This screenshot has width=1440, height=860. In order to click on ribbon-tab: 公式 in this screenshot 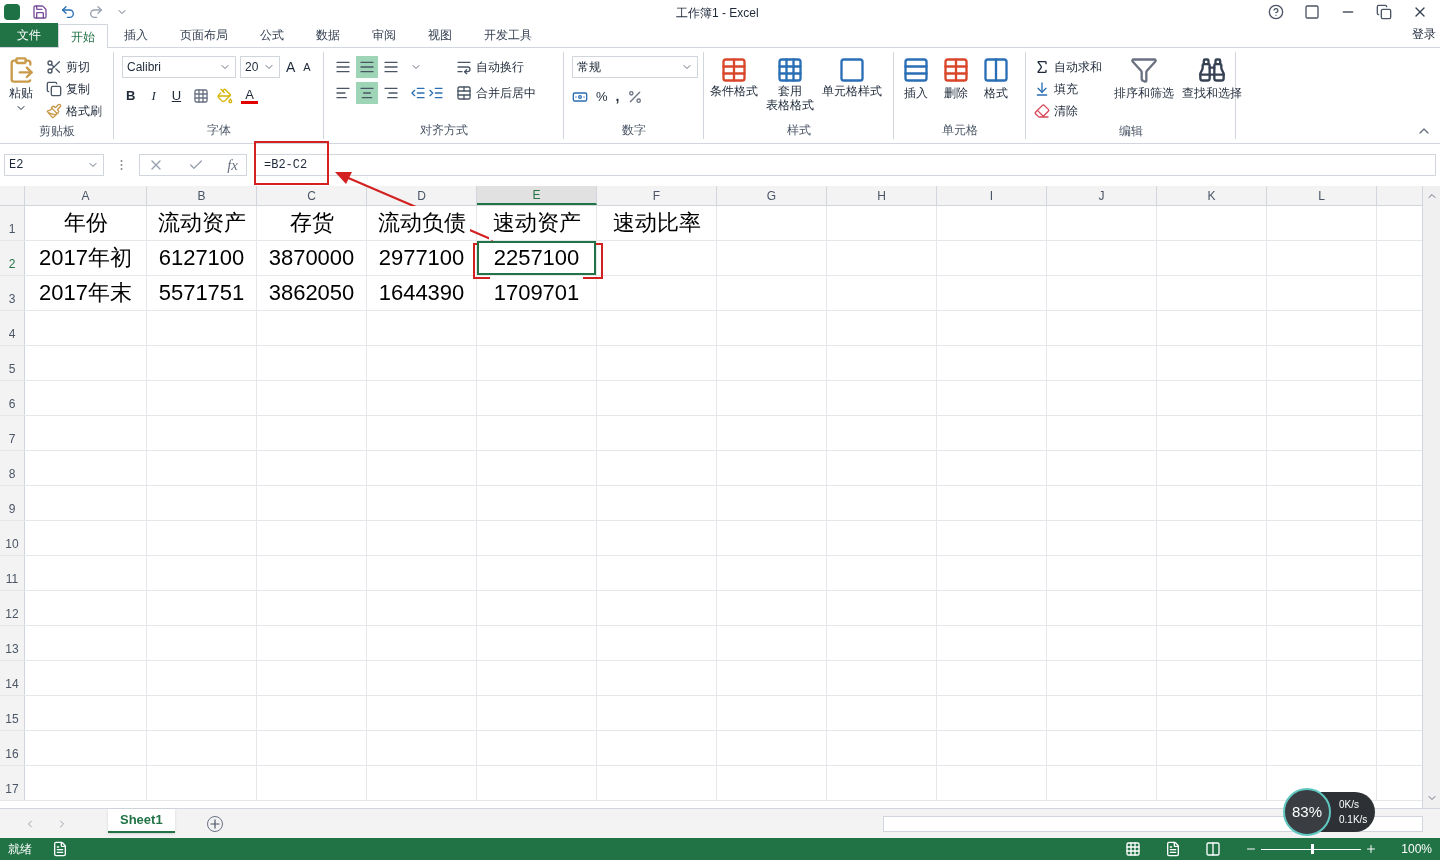, I will do `click(272, 35)`.